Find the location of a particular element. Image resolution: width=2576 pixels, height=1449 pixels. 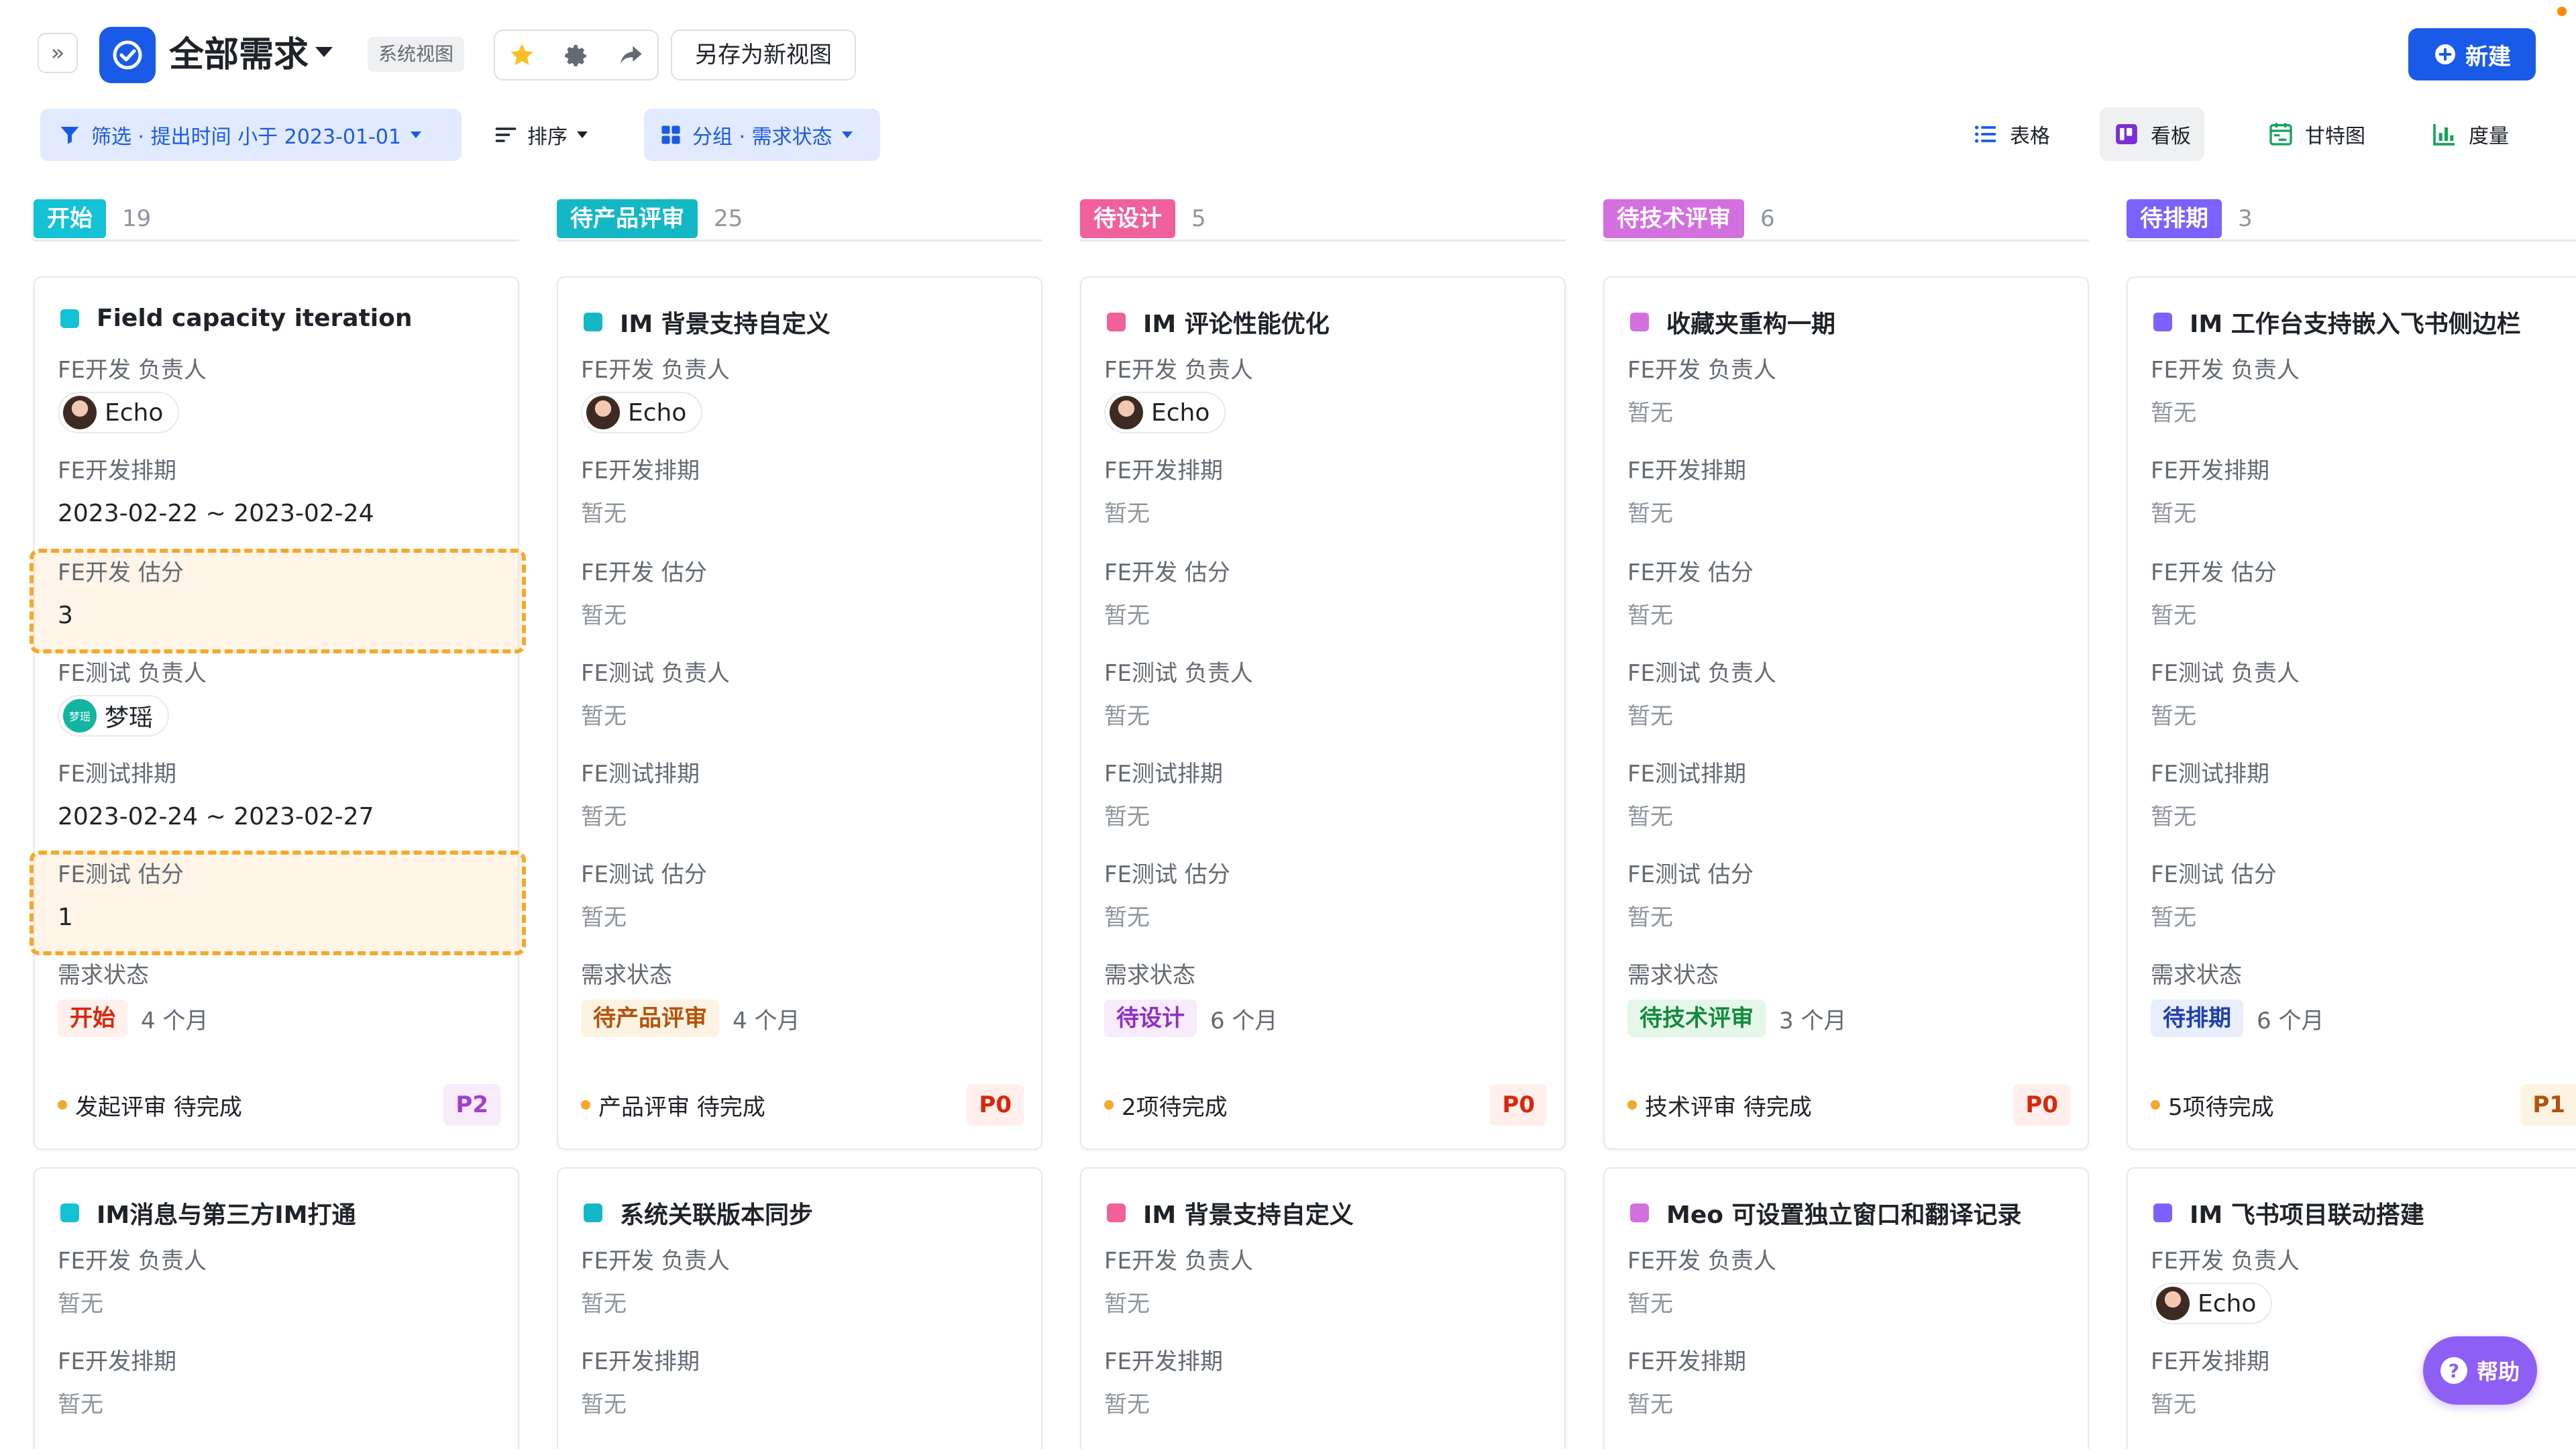

requirement-card: 系统关联版本同步 FE开发 负责人 暂无 FE开发排期 暂无 is located at coordinates (799, 1308).